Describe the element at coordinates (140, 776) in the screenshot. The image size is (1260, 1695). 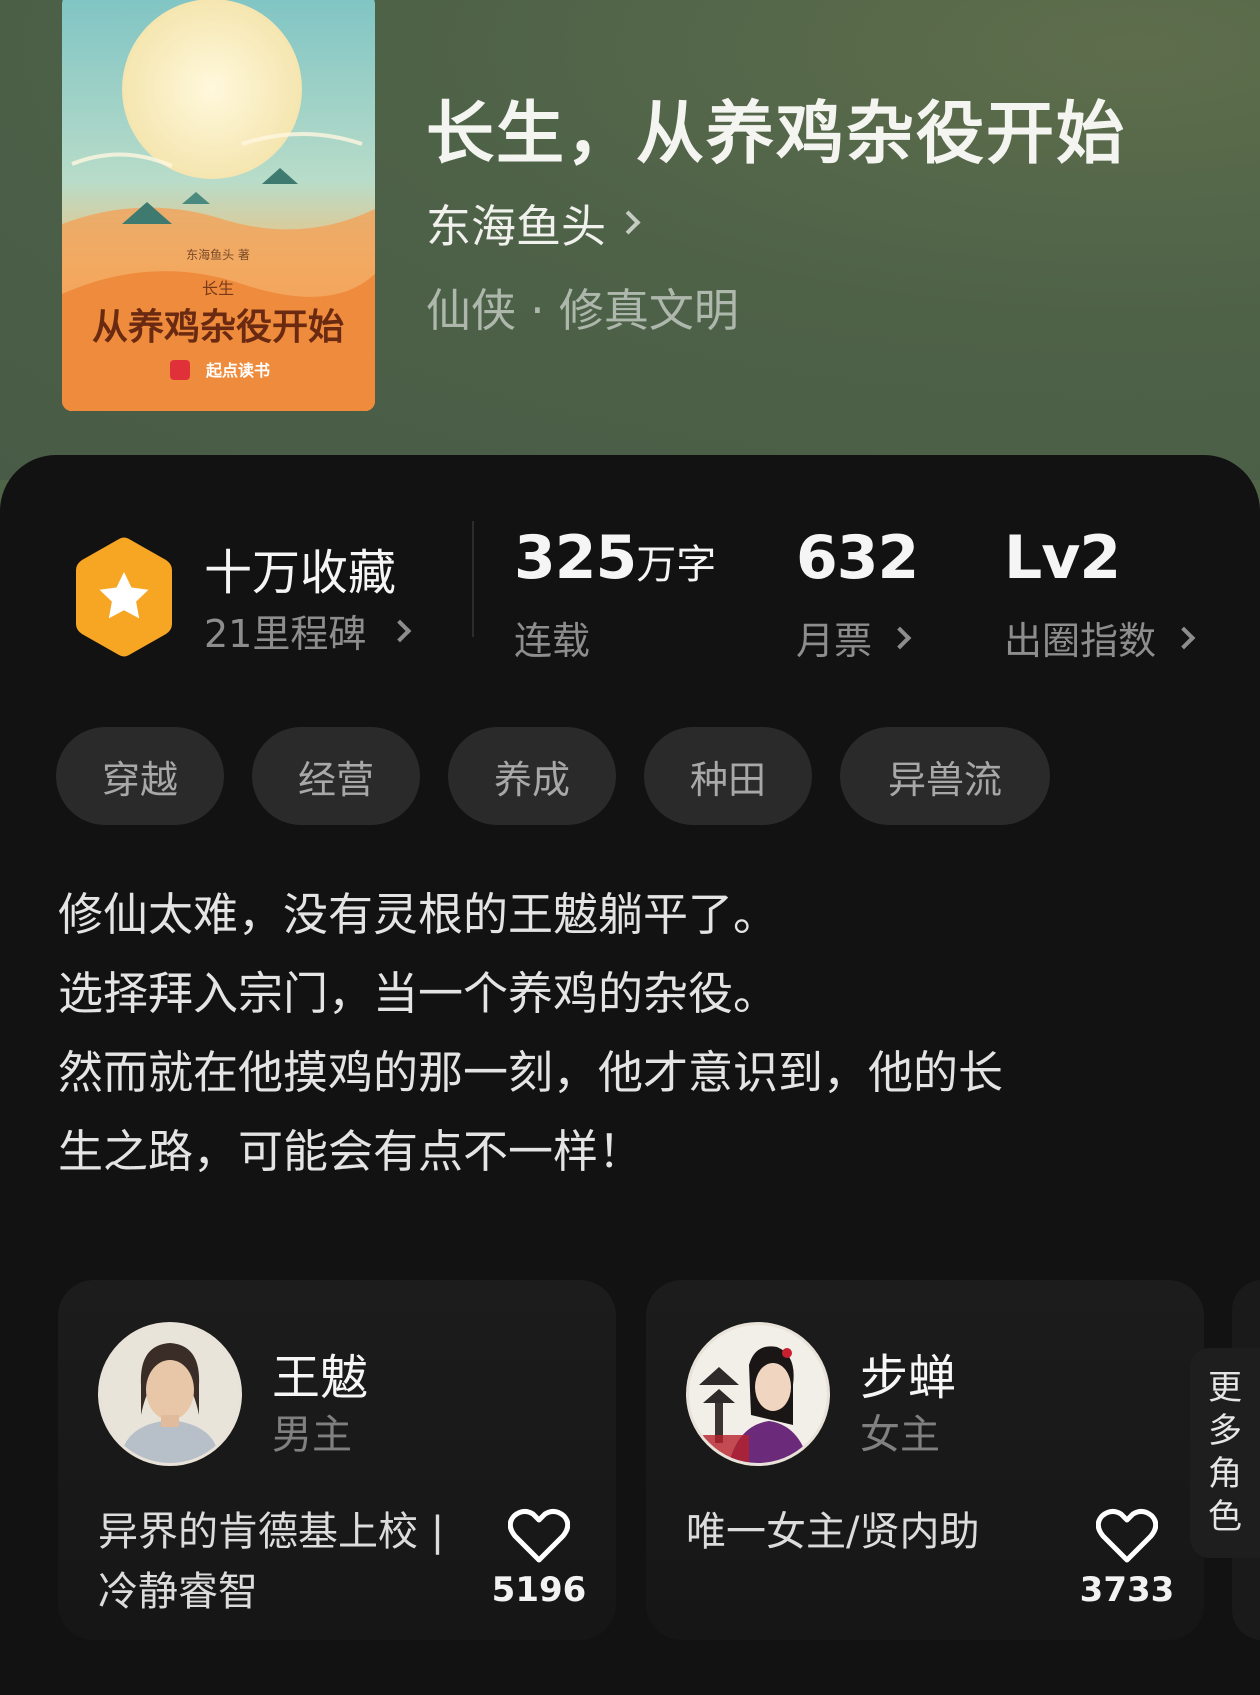
I see `tag-chip: 穿越` at that location.